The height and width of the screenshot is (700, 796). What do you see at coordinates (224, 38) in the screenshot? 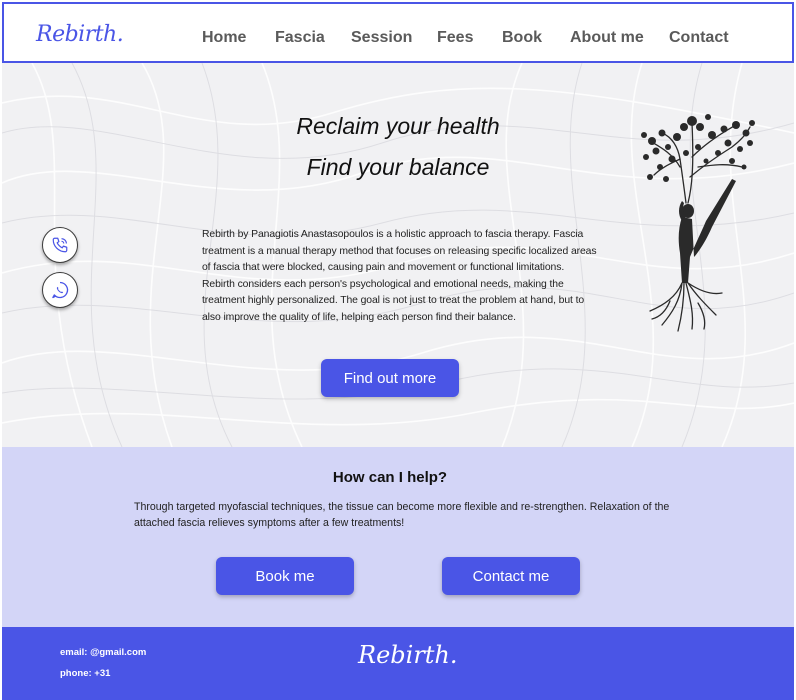
I see `nav-item-home: Home` at bounding box center [224, 38].